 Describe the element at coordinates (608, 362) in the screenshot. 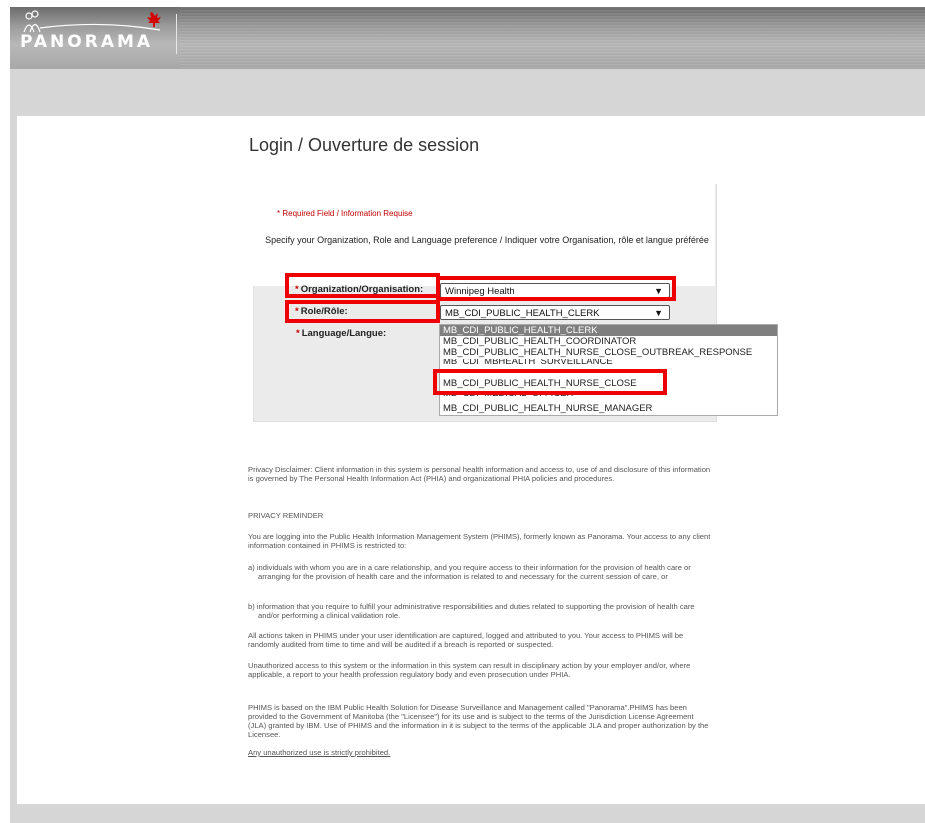

I see `role-option: MB_CDI_MBHEALTH_SURVEILLANCE` at that location.